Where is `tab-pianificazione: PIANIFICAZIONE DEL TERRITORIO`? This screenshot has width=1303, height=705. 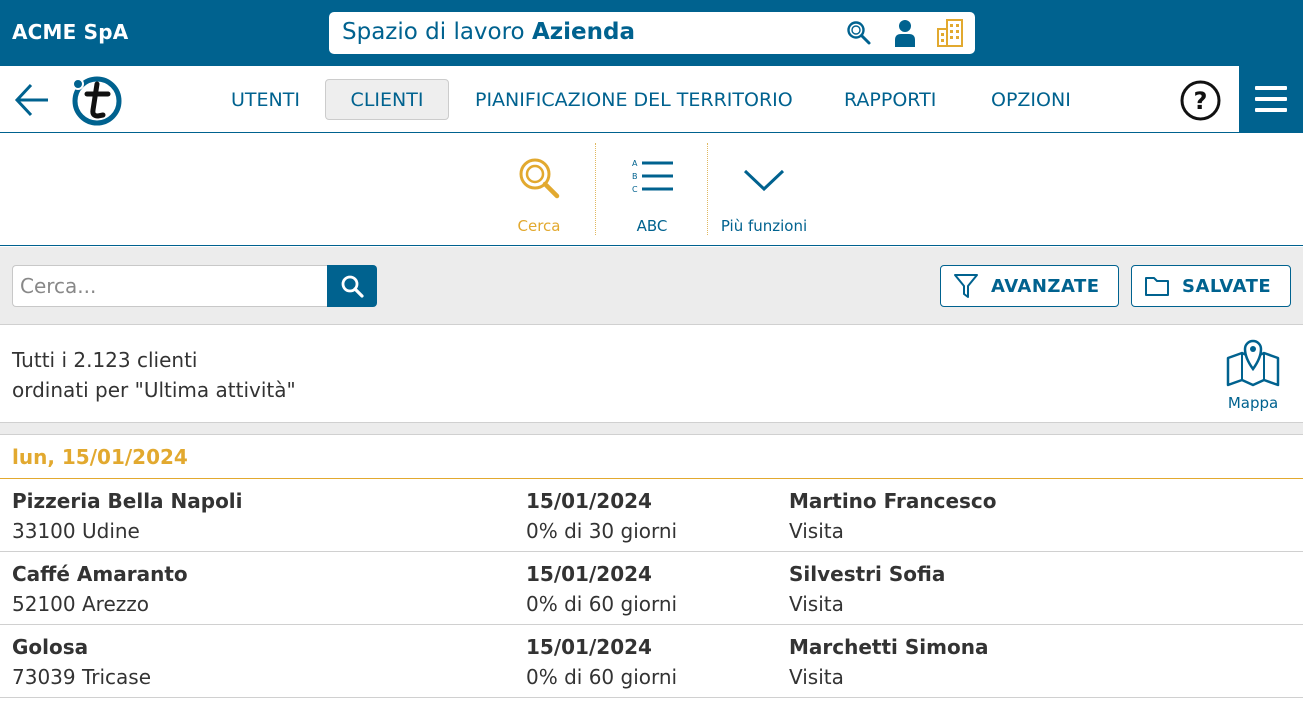
tab-pianificazione: PIANIFICAZIONE DEL TERRITORIO is located at coordinates (634, 99).